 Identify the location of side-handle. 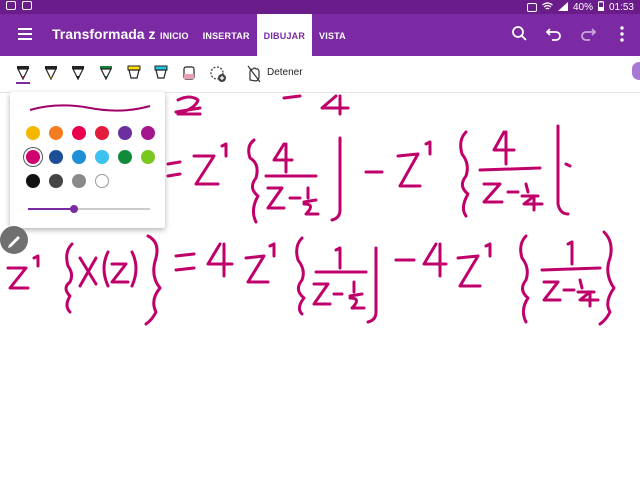
(636, 71).